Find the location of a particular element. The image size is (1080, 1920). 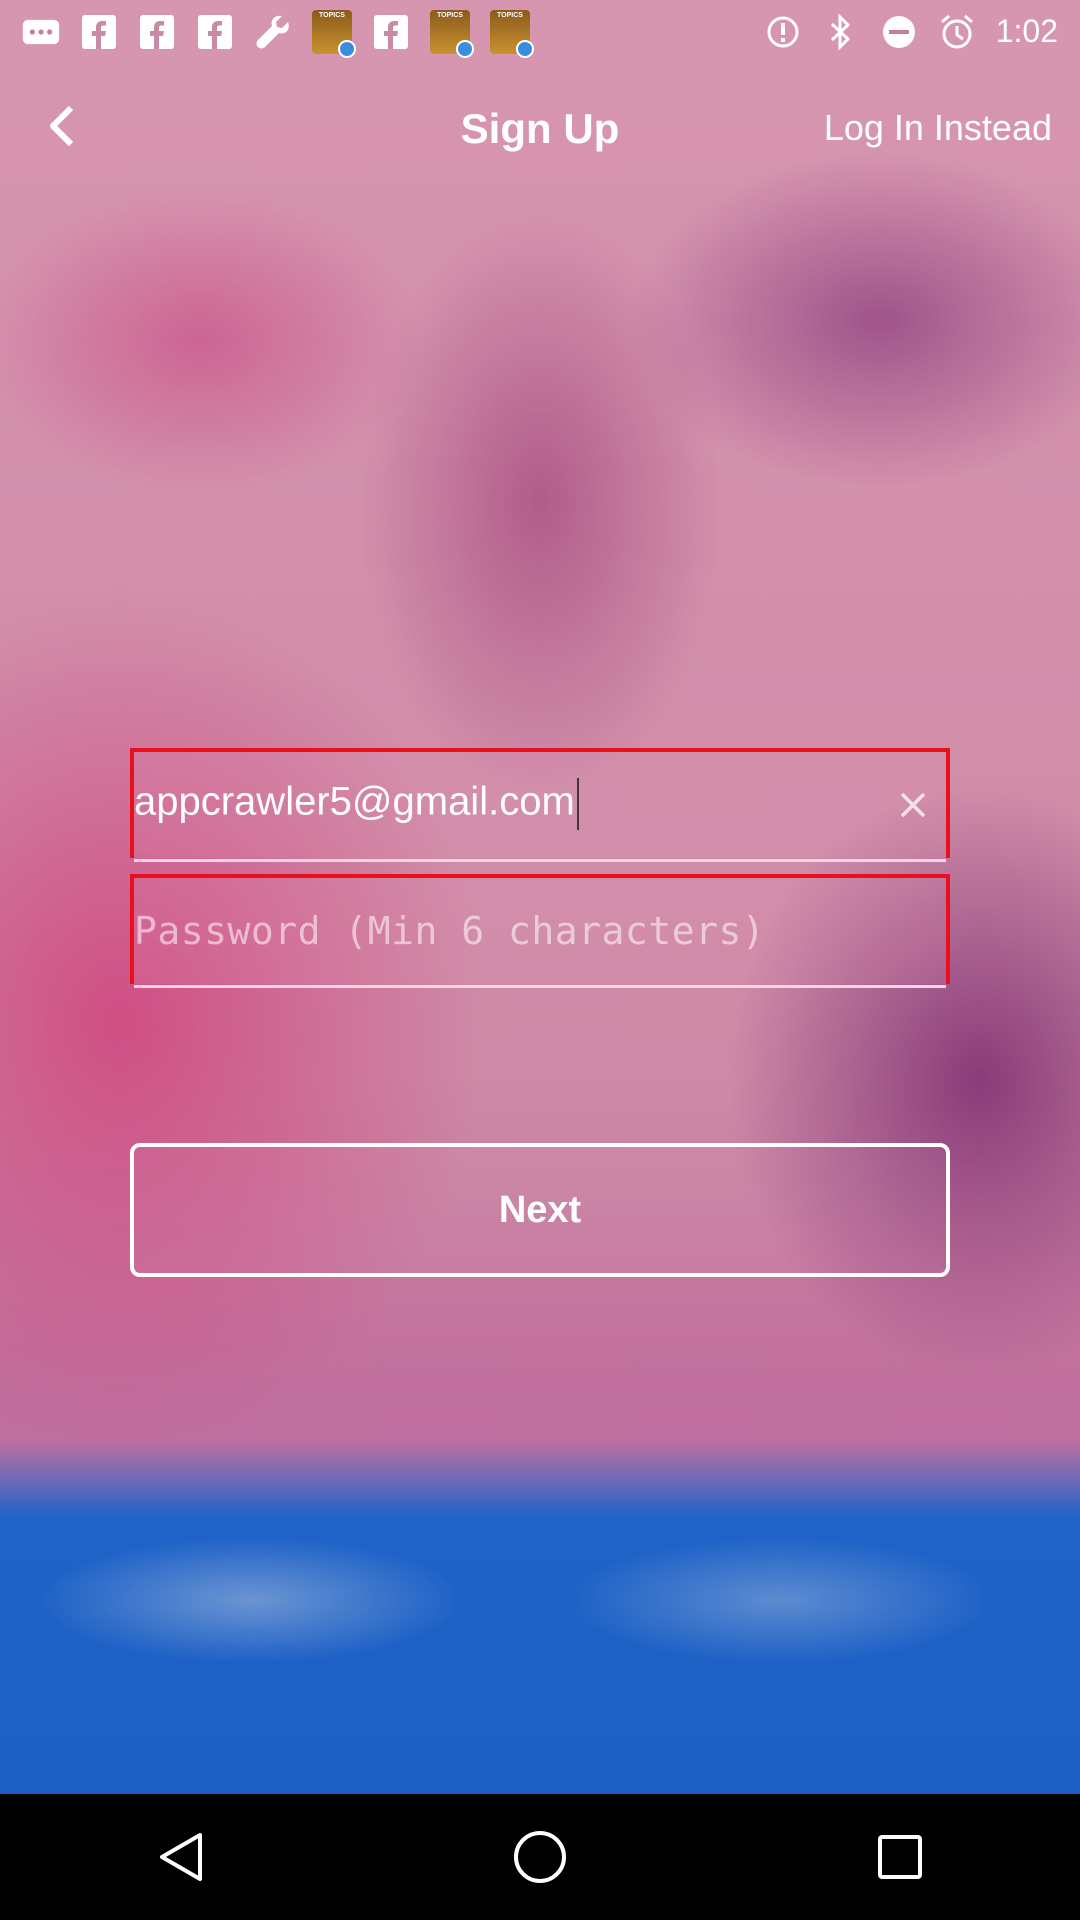

status-right: 1:02 is located at coordinates (911, 32).